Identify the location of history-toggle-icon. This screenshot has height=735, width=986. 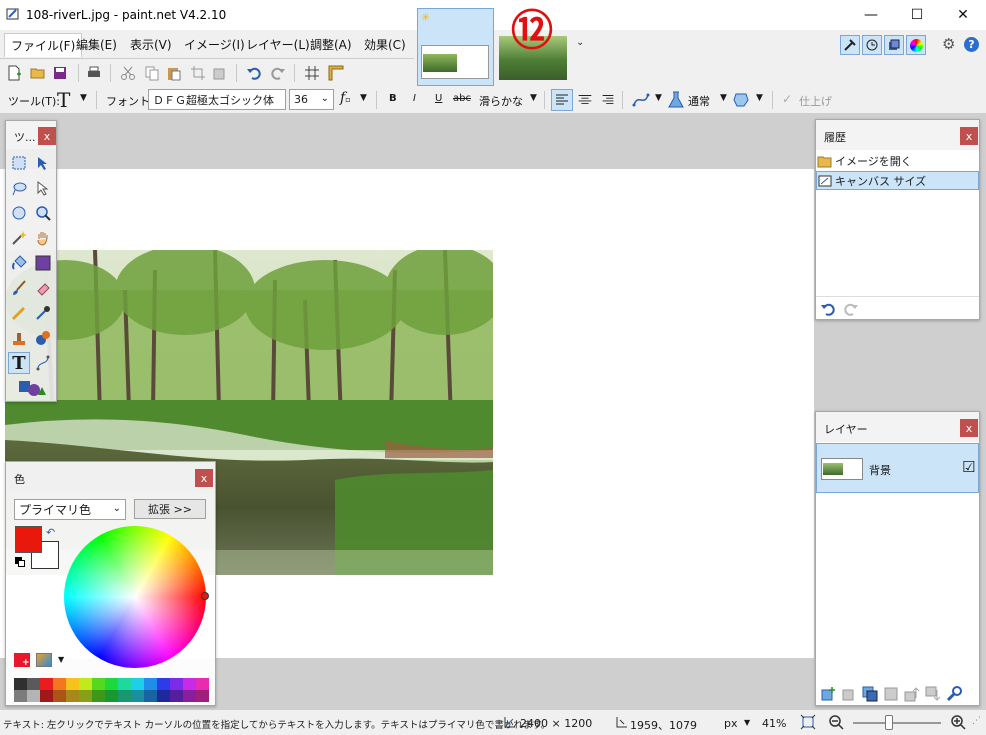
(872, 45).